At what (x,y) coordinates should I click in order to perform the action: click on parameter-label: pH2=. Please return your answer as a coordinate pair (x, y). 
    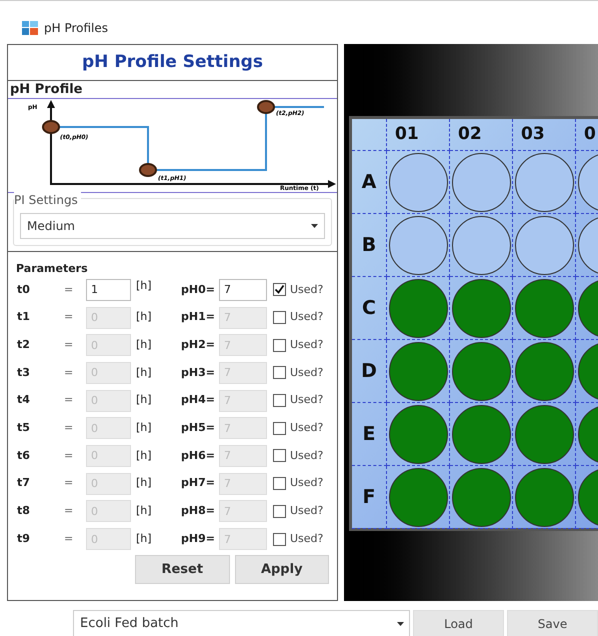
    Looking at the image, I should click on (198, 344).